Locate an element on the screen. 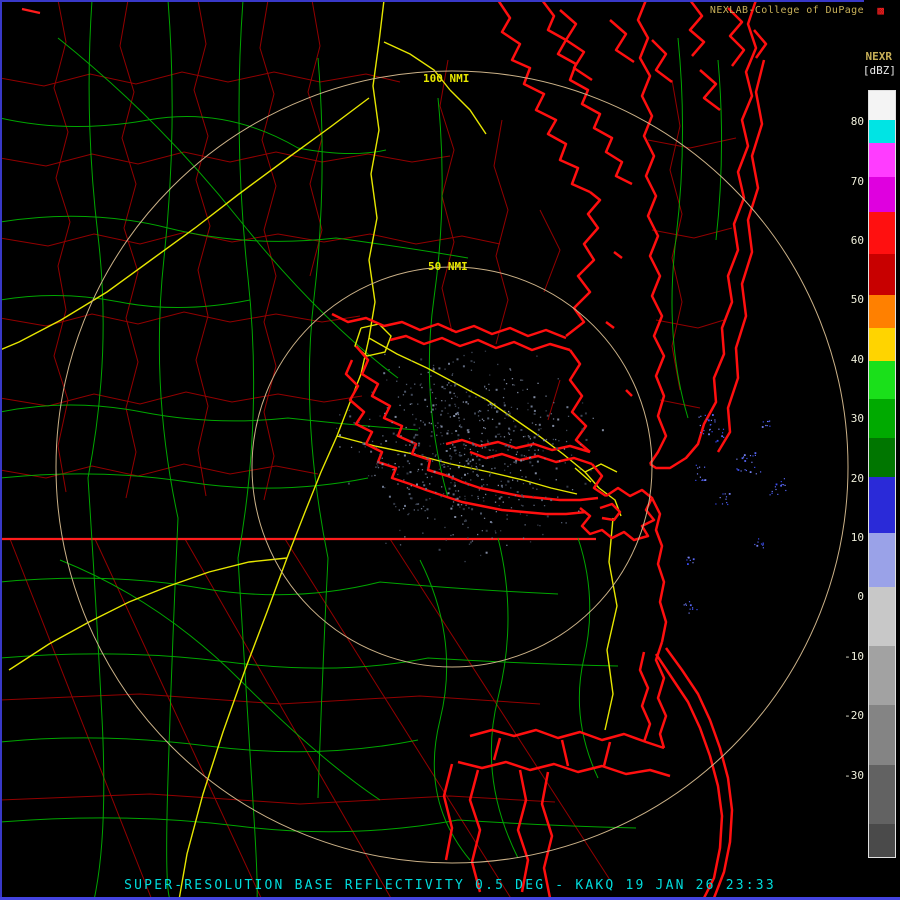  colorbar-tick-label: 50 is located at coordinates (857, 300).